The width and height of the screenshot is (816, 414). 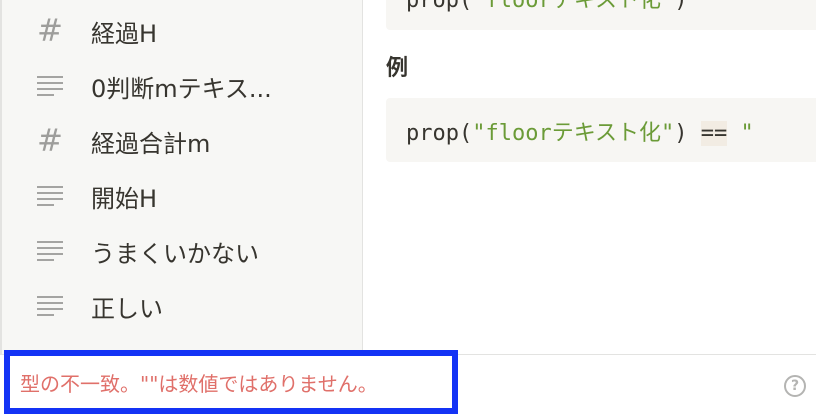 I want to click on property-label: 開始H, so click(x=124, y=198).